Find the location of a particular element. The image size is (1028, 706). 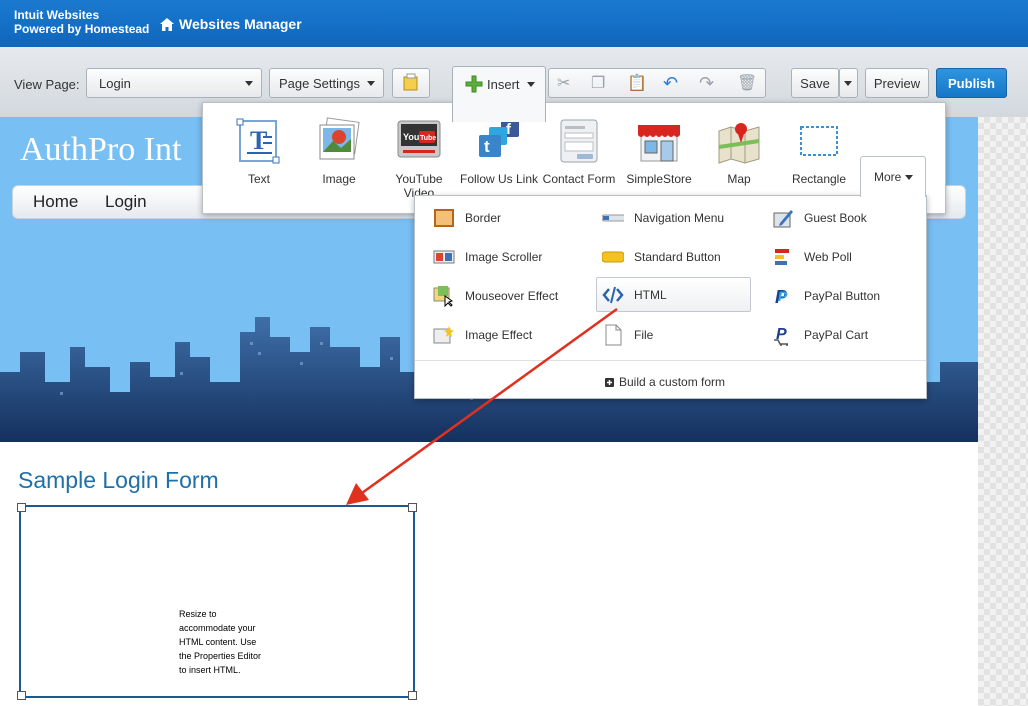

insert-text: T Text is located at coordinates (259, 151).